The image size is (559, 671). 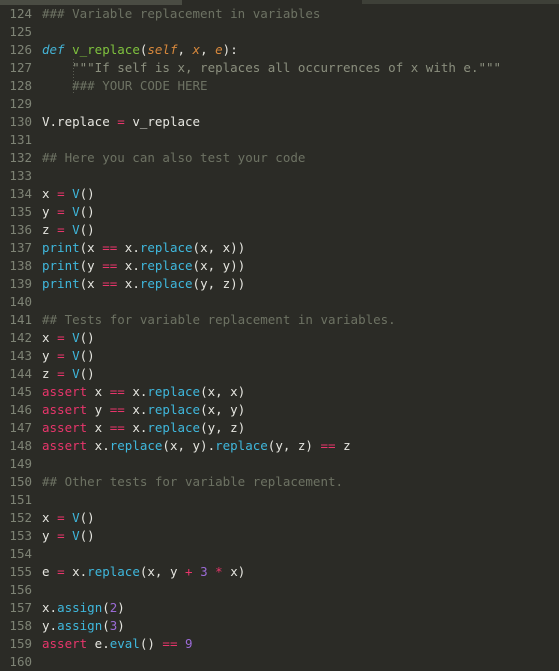 What do you see at coordinates (61, 265) in the screenshot?
I see `code-token: print` at bounding box center [61, 265].